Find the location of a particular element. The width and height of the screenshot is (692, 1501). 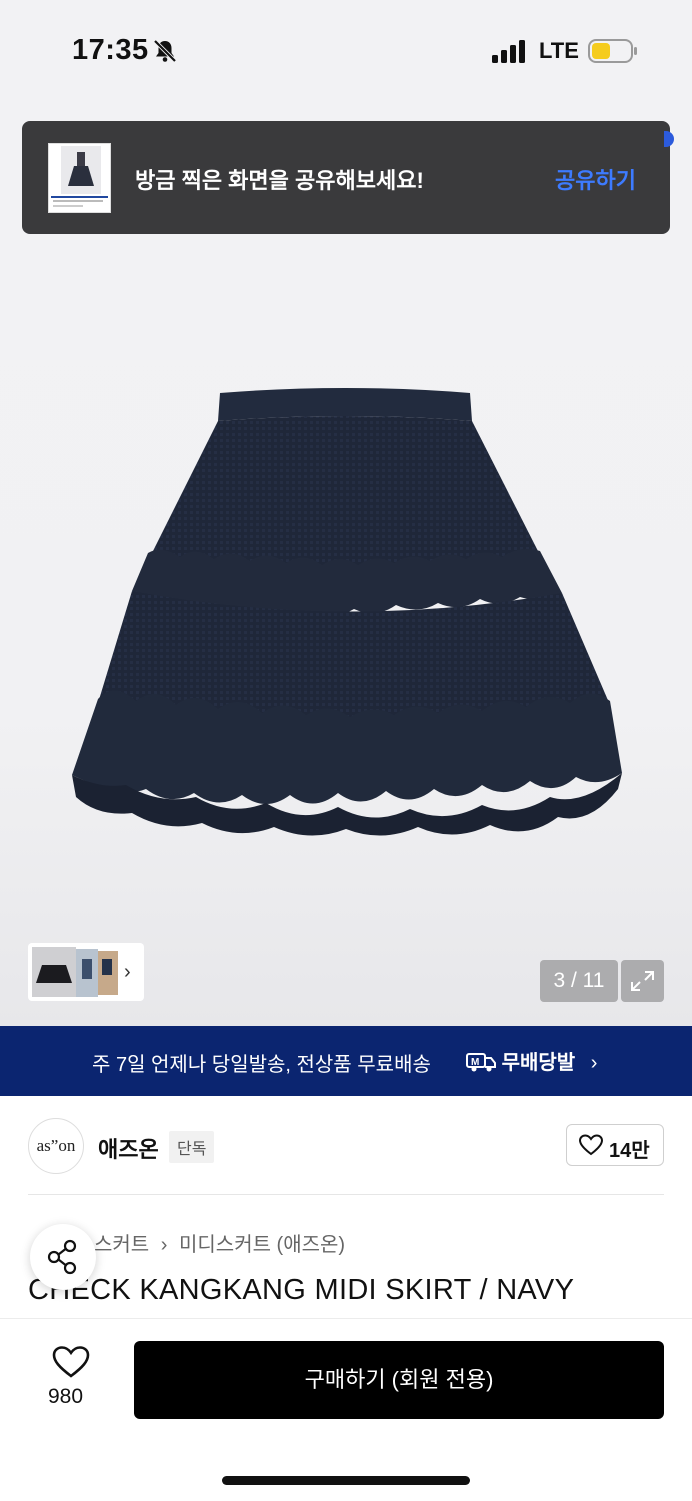

truck-icon: M is located at coordinates (481, 1062).